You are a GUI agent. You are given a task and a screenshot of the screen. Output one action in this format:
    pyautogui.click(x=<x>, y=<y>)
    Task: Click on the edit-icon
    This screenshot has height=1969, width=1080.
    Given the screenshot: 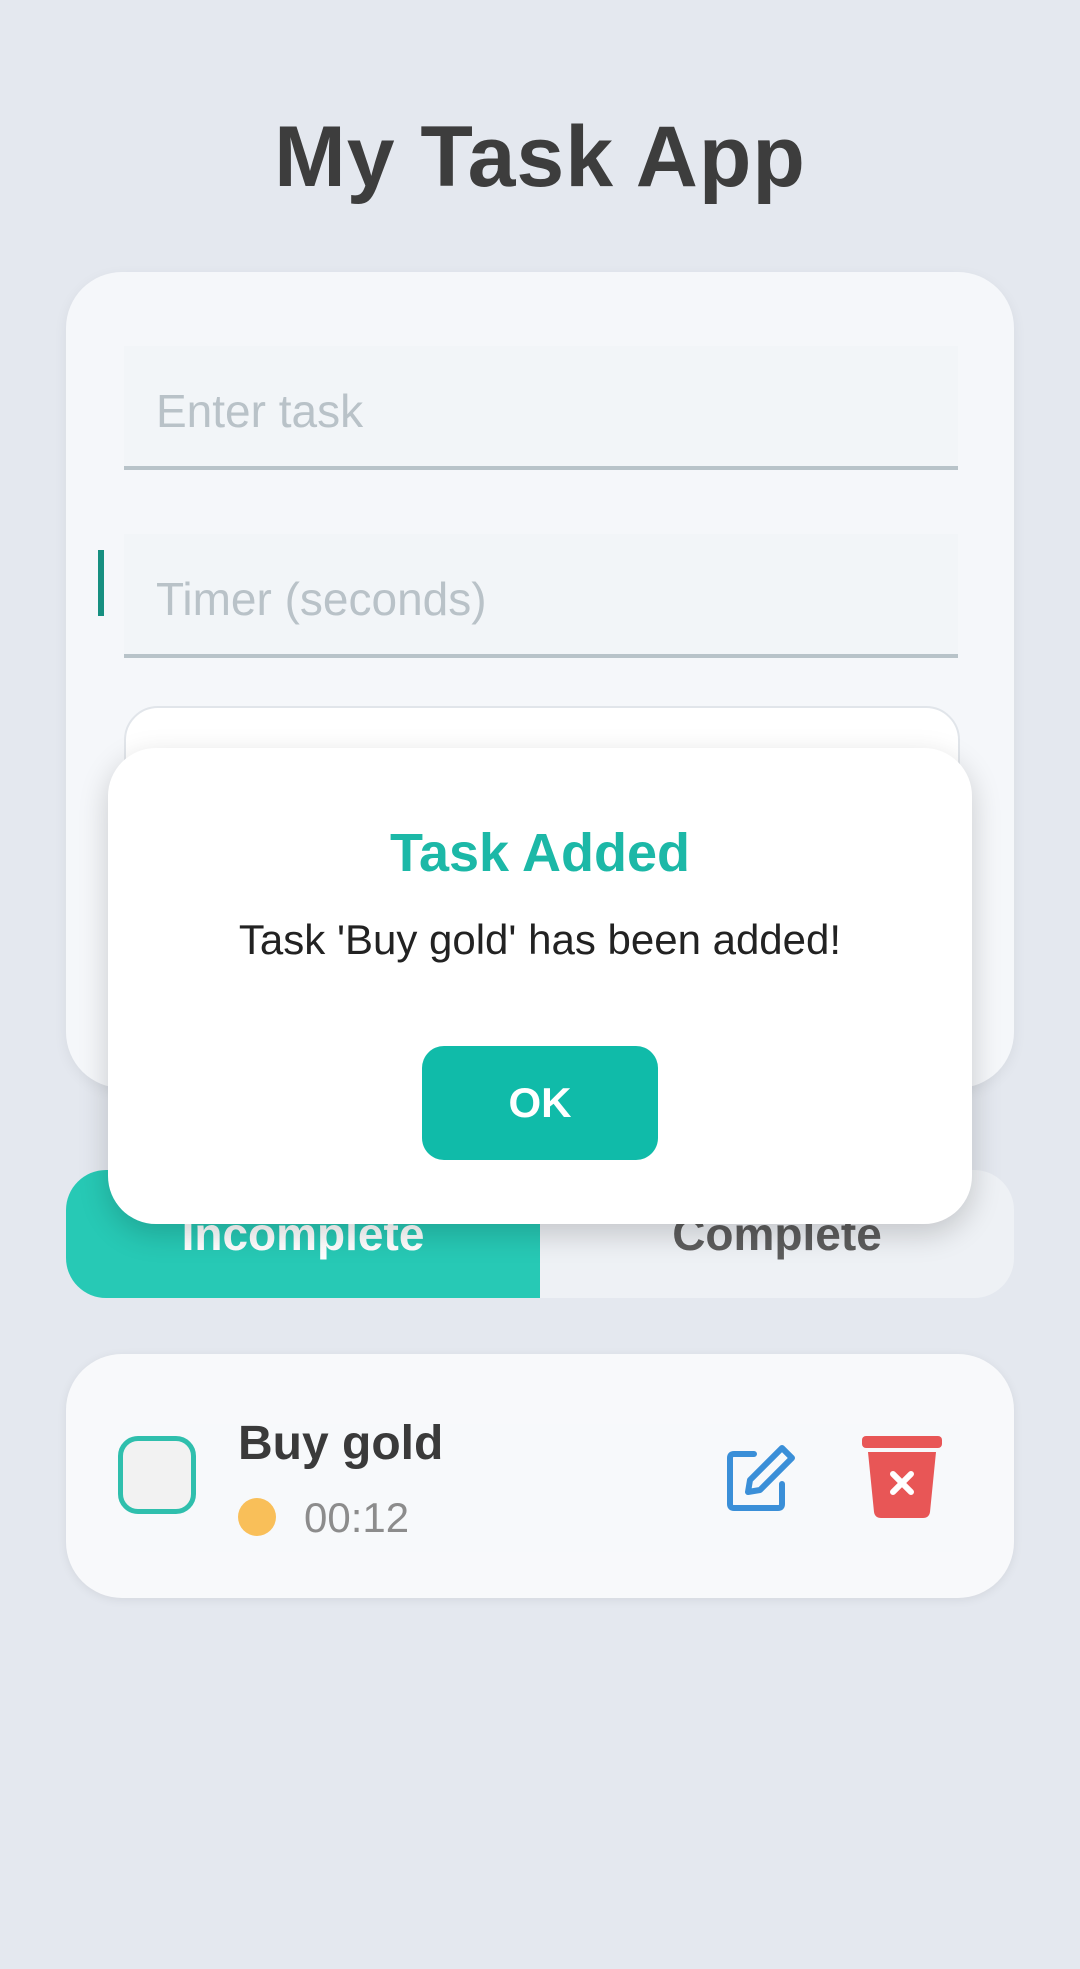 What is the action you would take?
    pyautogui.click(x=761, y=1478)
    